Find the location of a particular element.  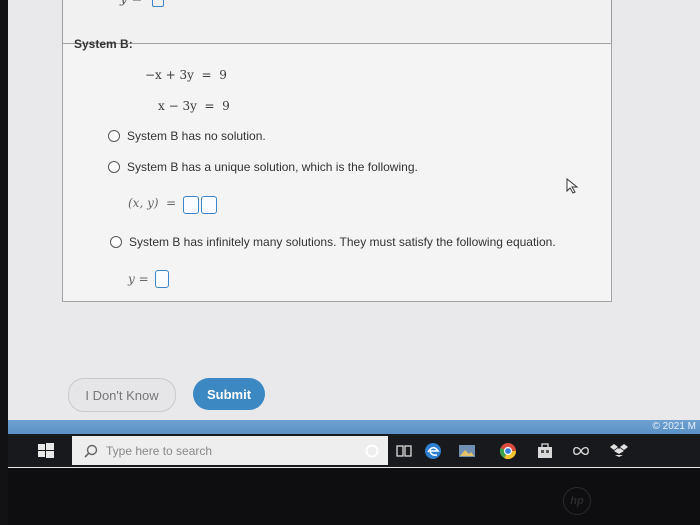

previous-answer-input is located at coordinates (158, 3).